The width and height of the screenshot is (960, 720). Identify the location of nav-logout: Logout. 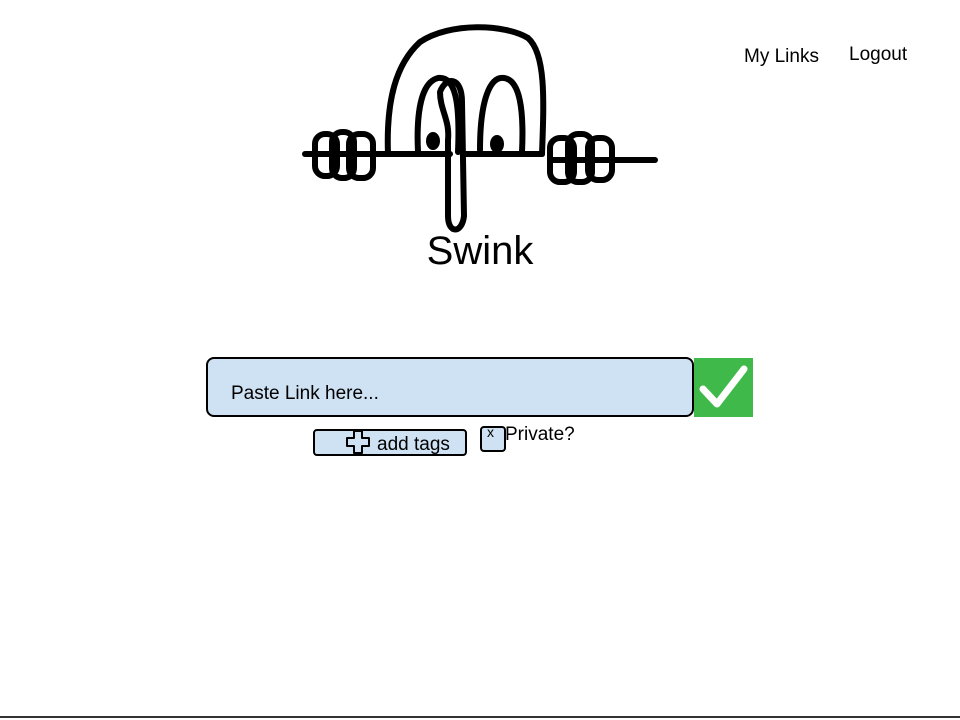
(878, 54).